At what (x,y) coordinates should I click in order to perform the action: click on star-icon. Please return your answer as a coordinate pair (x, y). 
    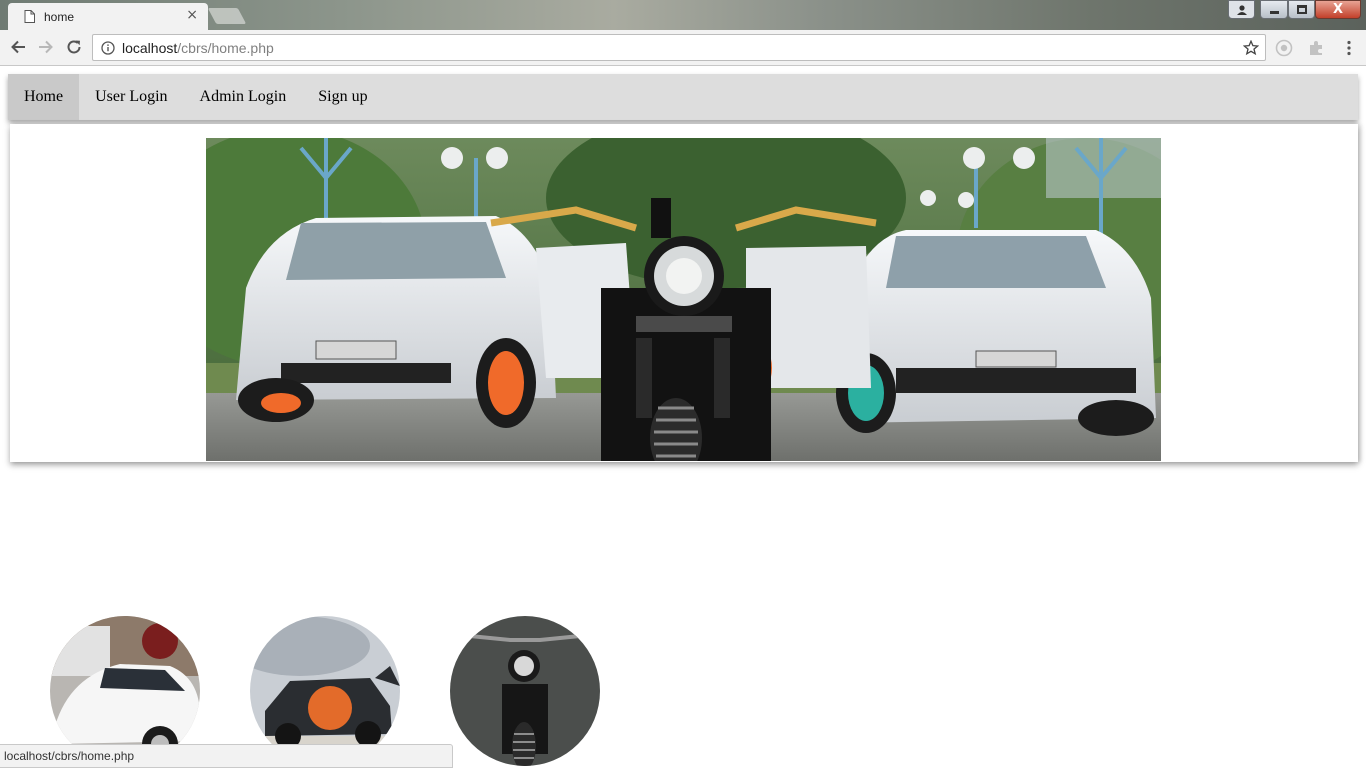
    Looking at the image, I should click on (1251, 48).